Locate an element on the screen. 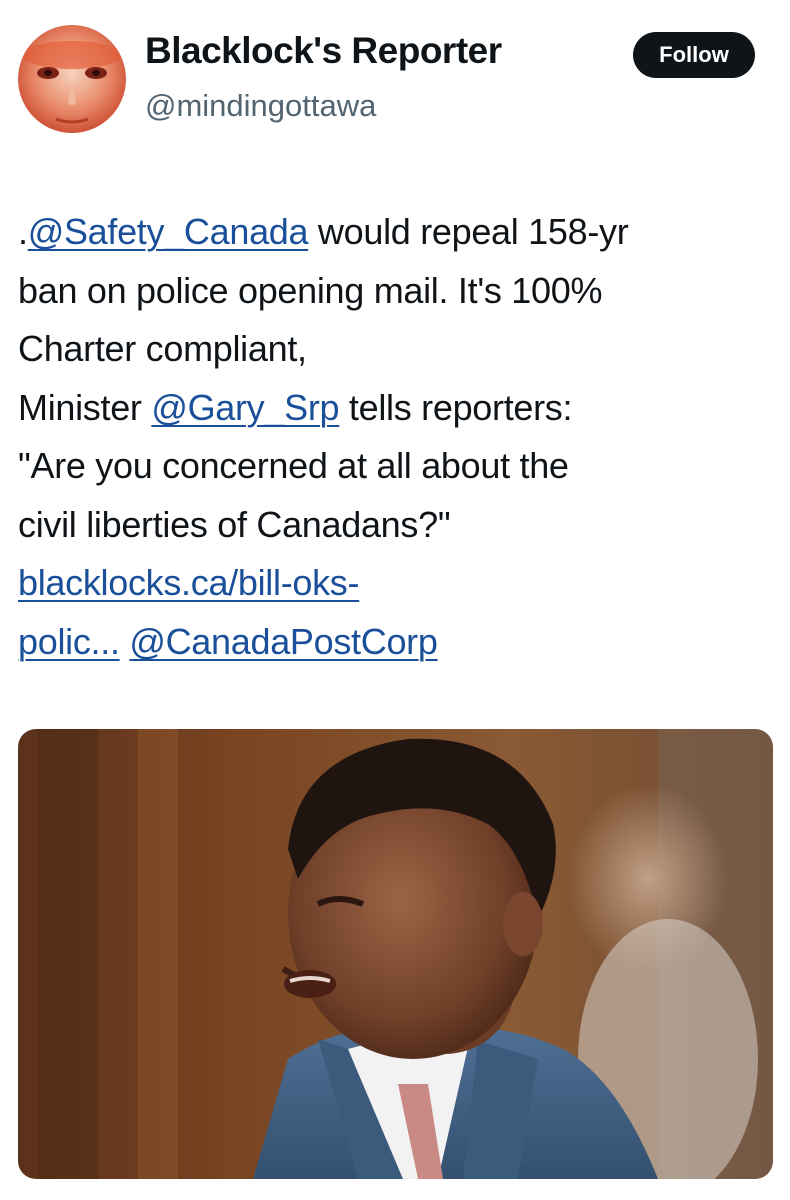 The width and height of the screenshot is (790, 1200). tweet-text-line: ban on police opening mail. It's 100% is located at coordinates (400, 291).